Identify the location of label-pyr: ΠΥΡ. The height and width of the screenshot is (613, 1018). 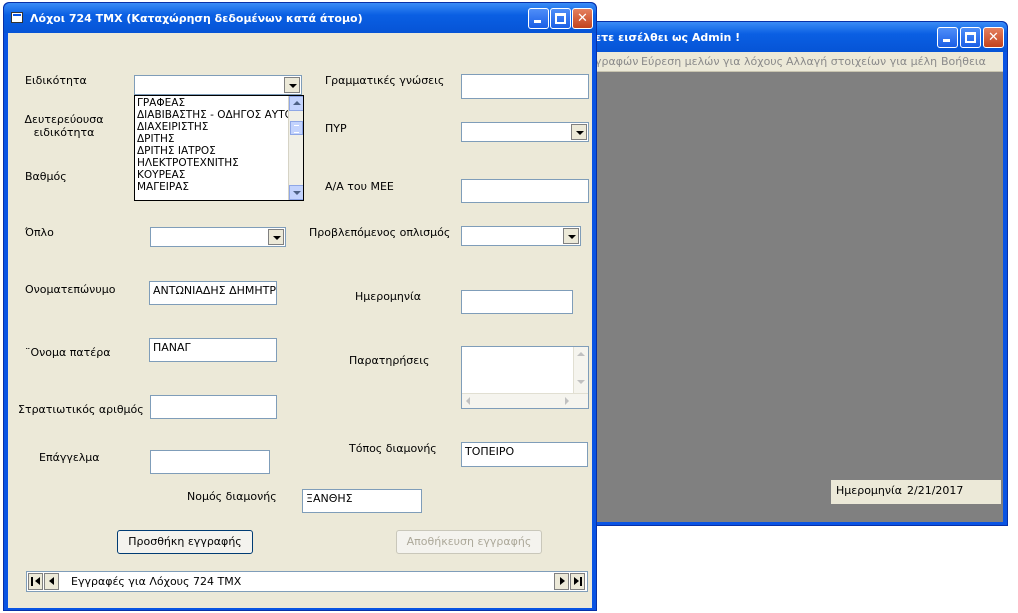
(336, 128).